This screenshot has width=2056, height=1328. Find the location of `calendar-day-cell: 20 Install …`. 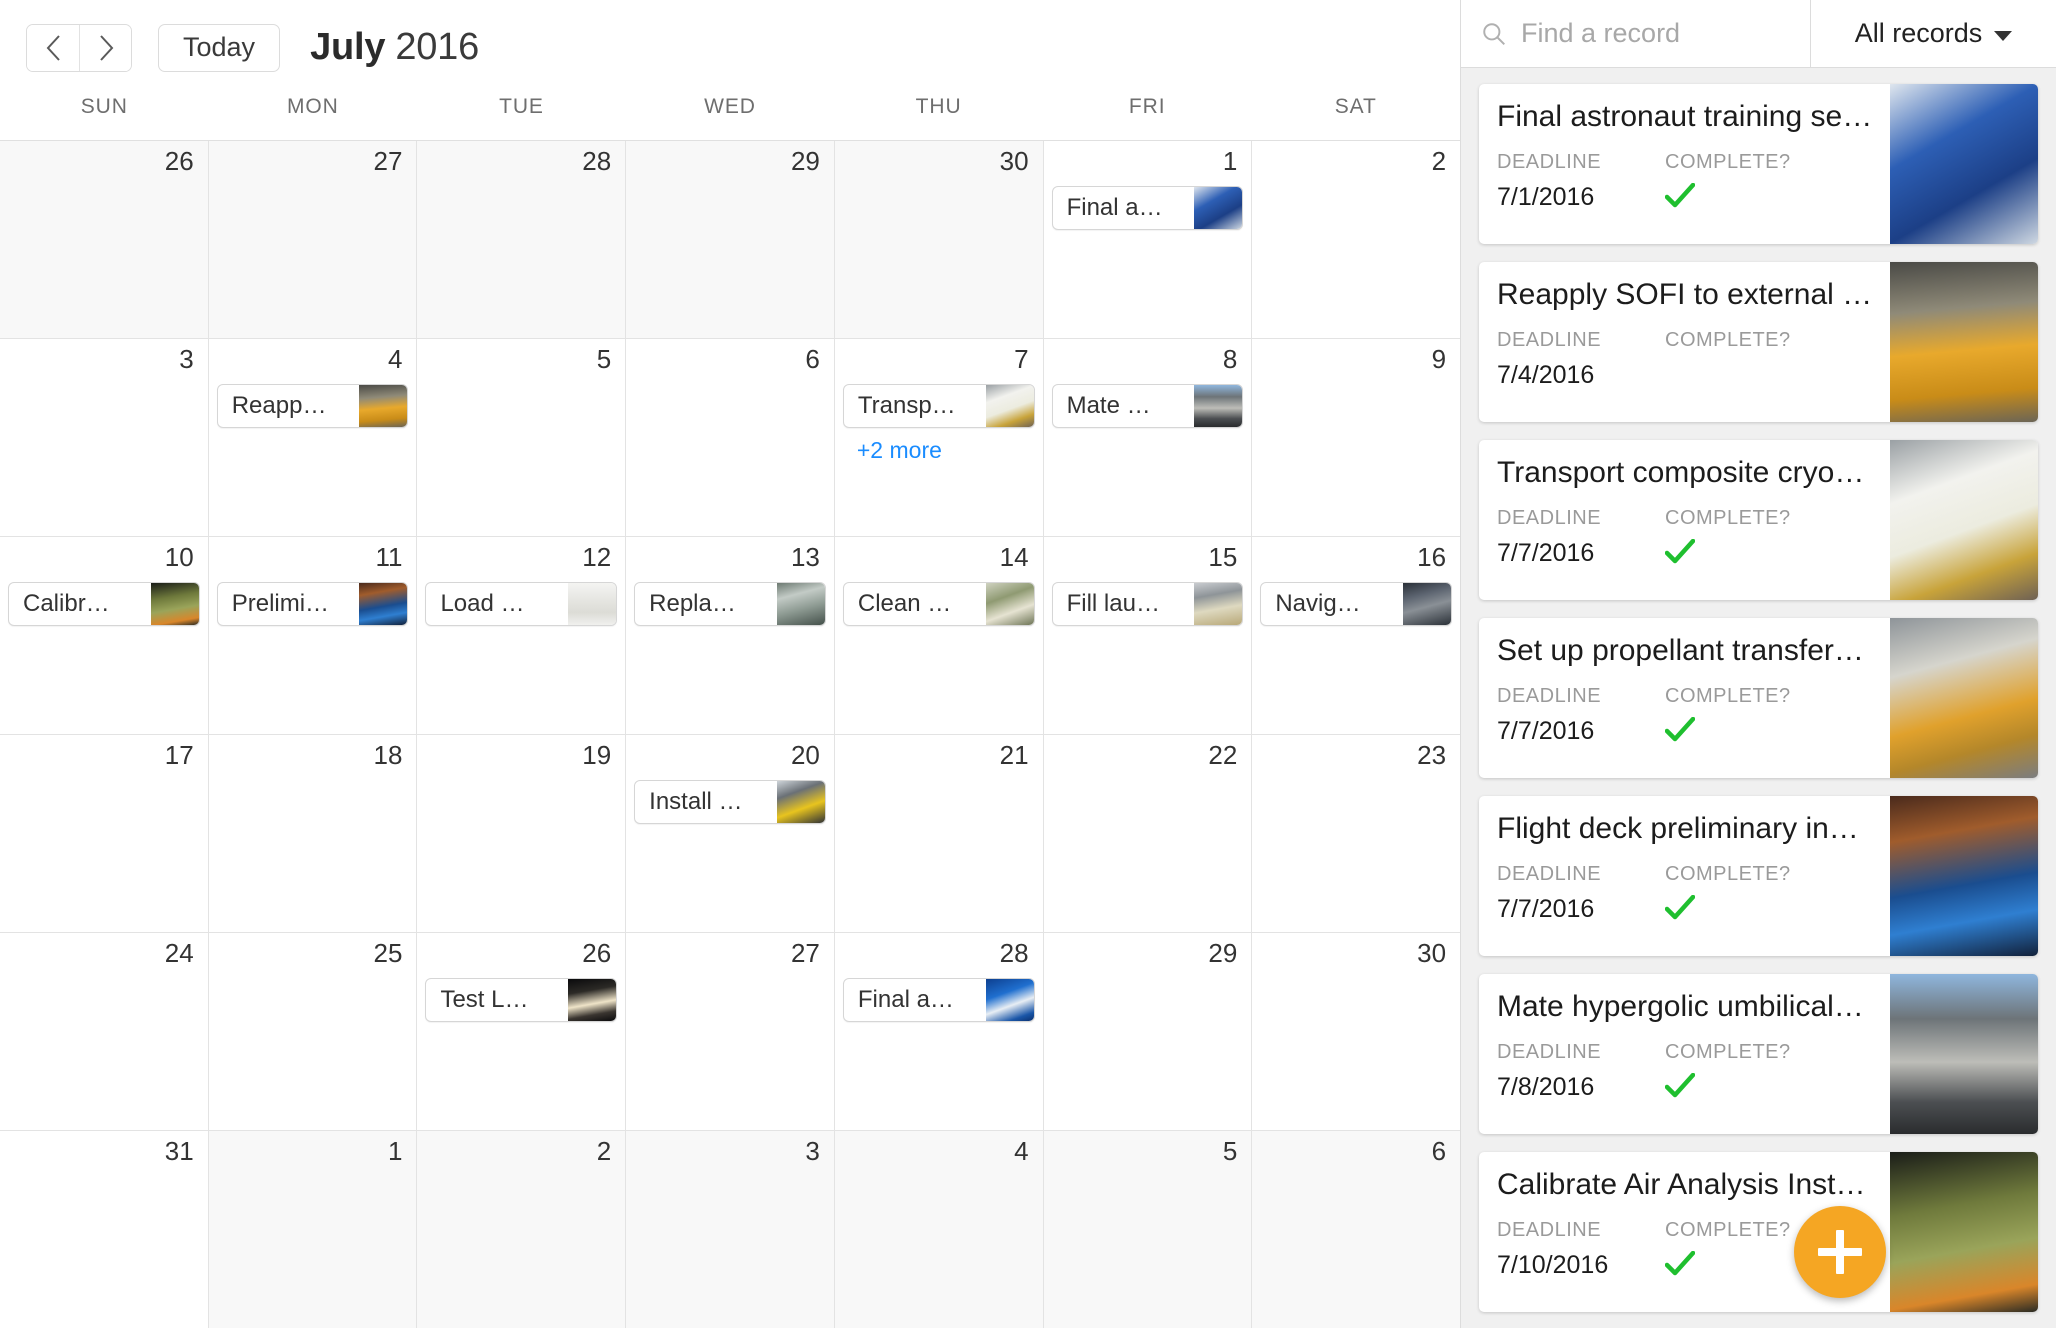

calendar-day-cell: 20 Install … is located at coordinates (730, 833).